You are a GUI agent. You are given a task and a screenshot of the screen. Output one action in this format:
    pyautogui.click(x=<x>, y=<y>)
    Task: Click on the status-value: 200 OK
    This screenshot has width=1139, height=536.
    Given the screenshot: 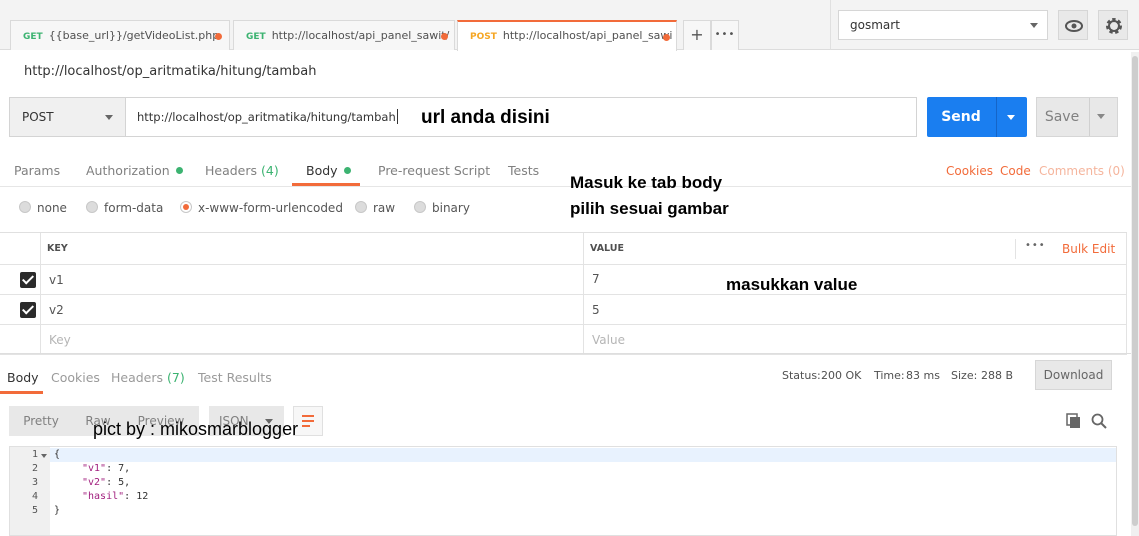 What is the action you would take?
    pyautogui.click(x=841, y=375)
    